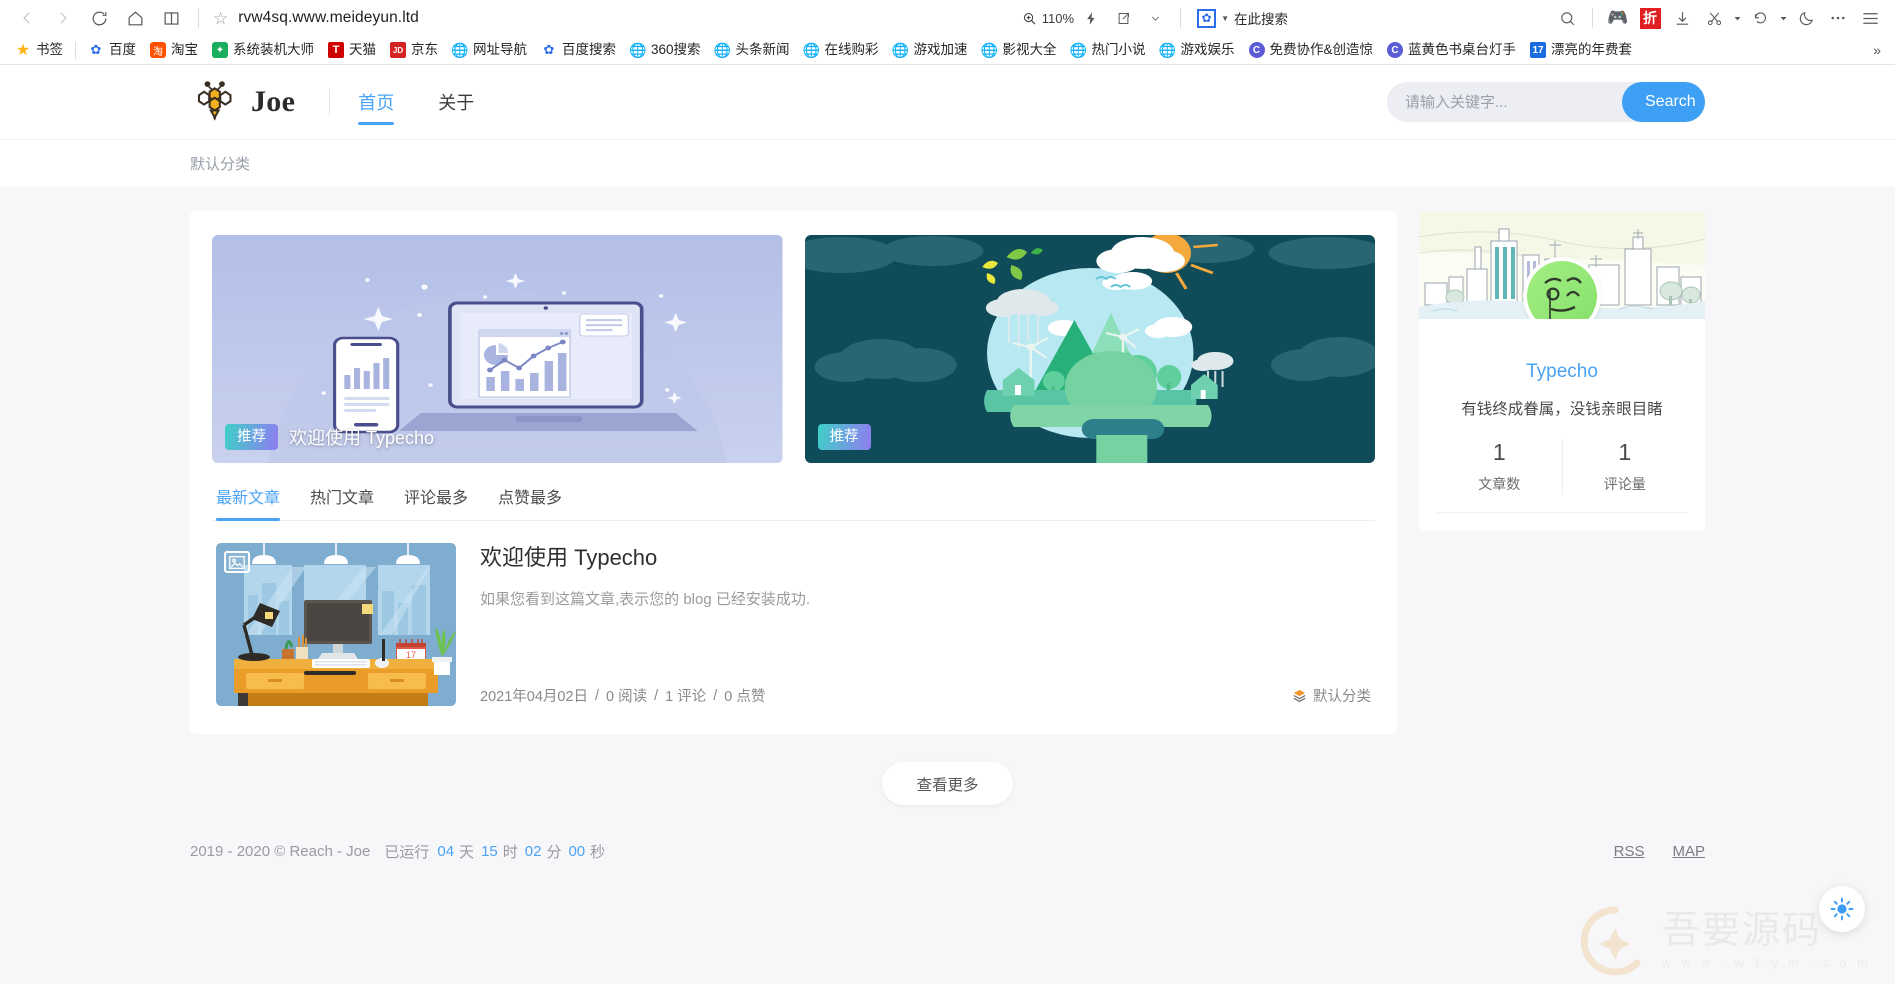  I want to click on theme-toggle-button, so click(1842, 909).